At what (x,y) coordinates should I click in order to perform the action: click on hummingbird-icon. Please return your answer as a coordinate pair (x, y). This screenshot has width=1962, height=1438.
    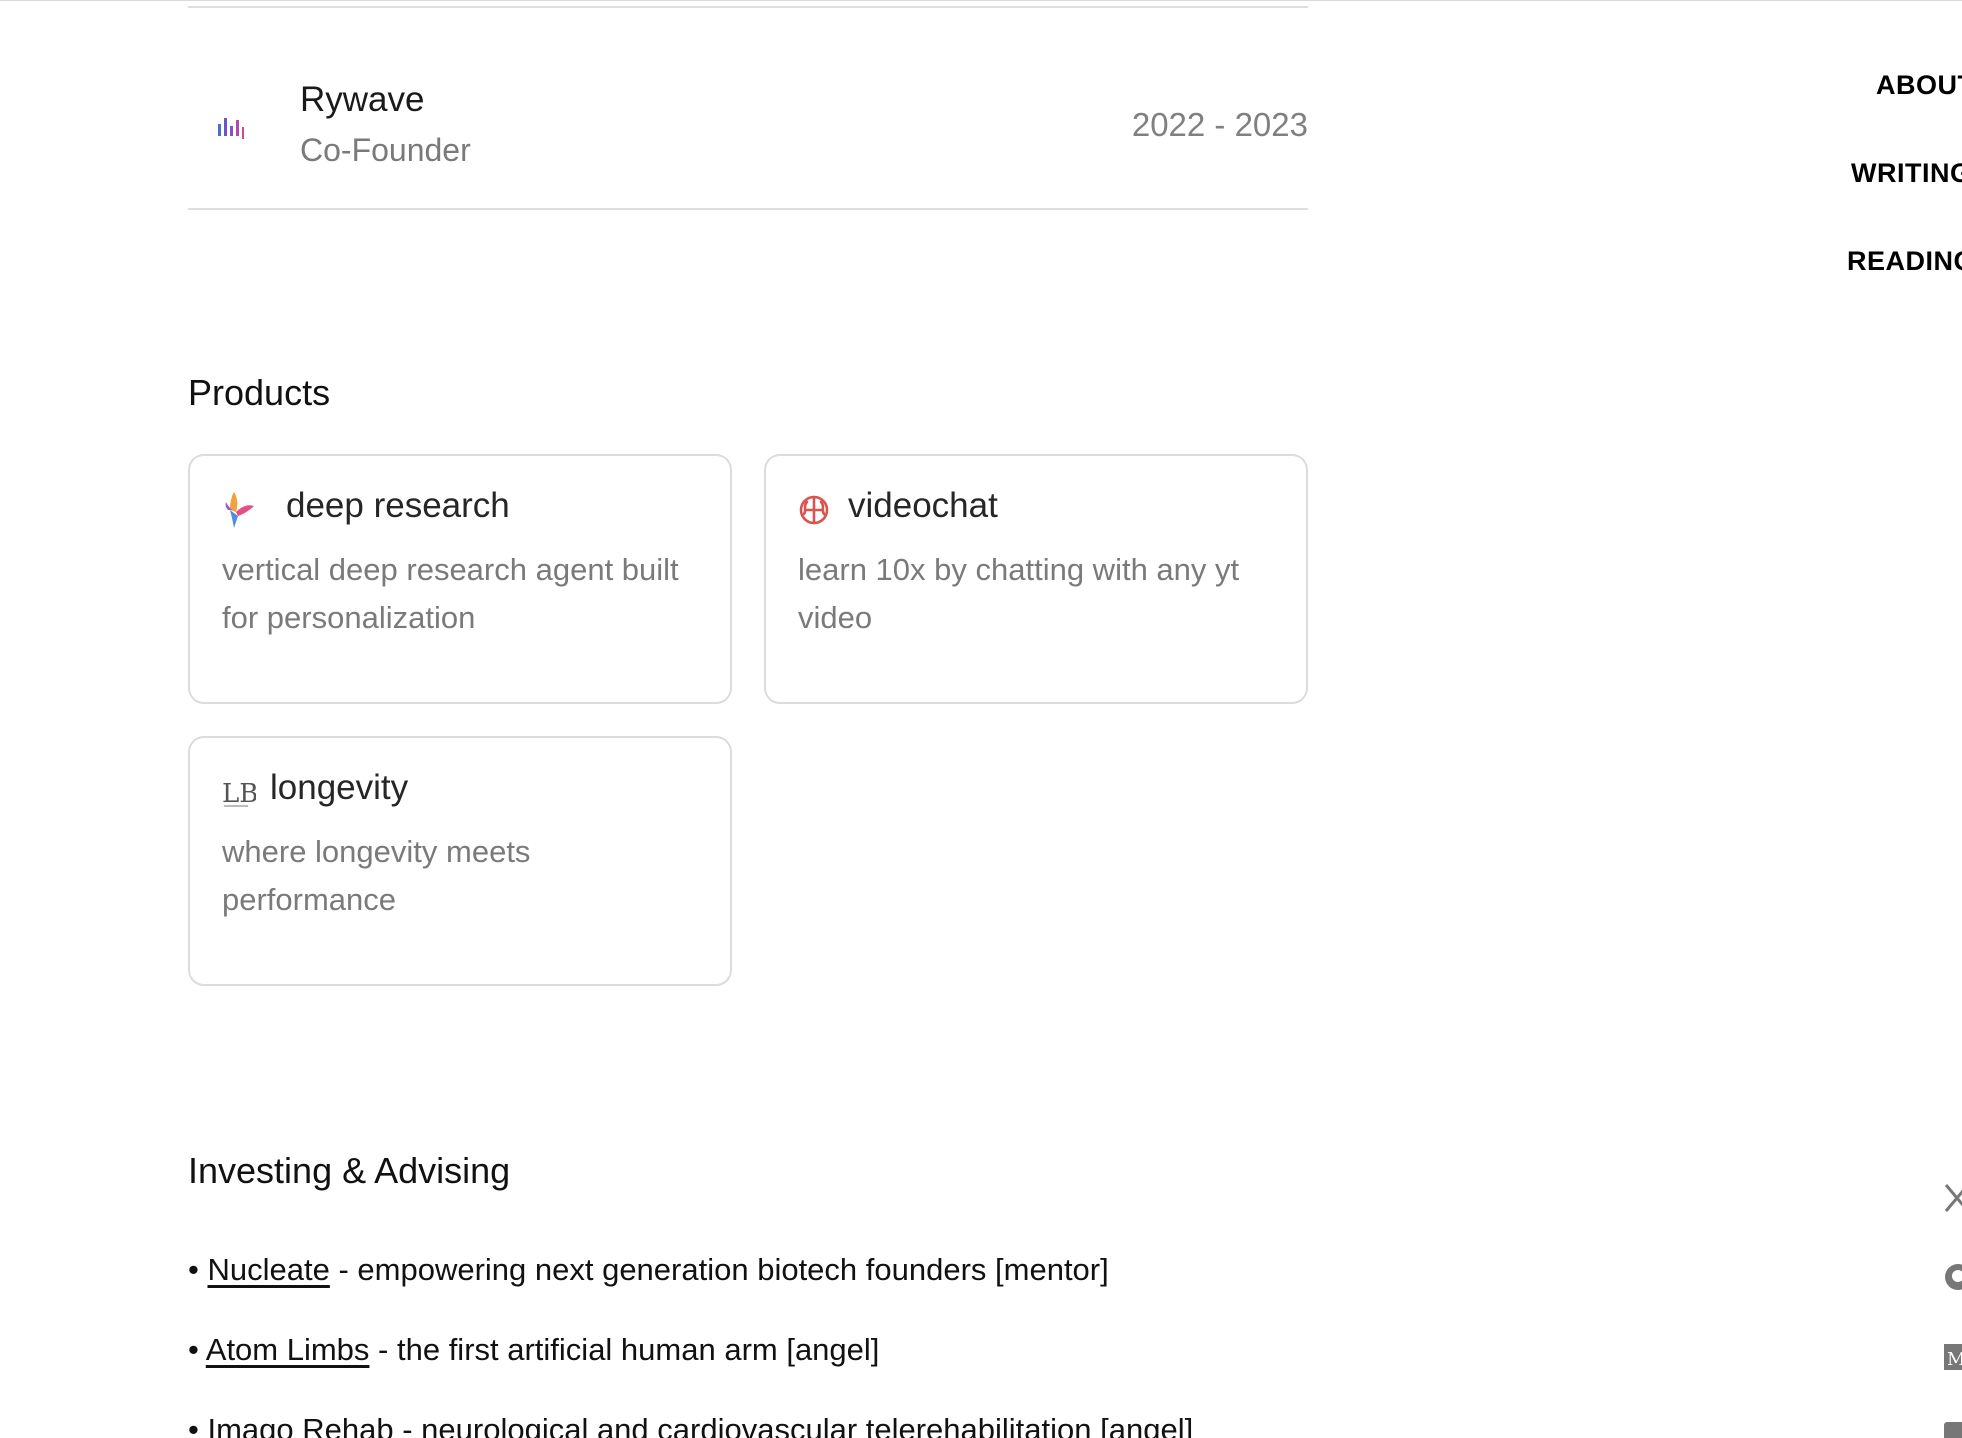
    Looking at the image, I should click on (239, 510).